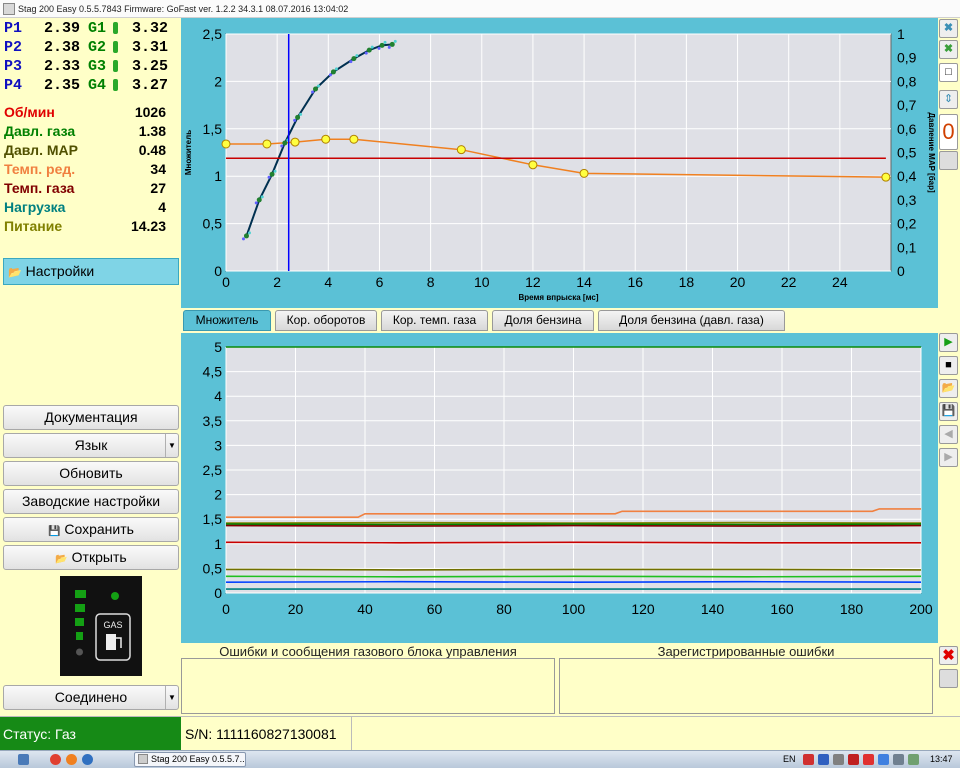 This screenshot has height=768, width=960. What do you see at coordinates (948, 28) in the screenshot?
I see `close-blue-icon: ✖` at bounding box center [948, 28].